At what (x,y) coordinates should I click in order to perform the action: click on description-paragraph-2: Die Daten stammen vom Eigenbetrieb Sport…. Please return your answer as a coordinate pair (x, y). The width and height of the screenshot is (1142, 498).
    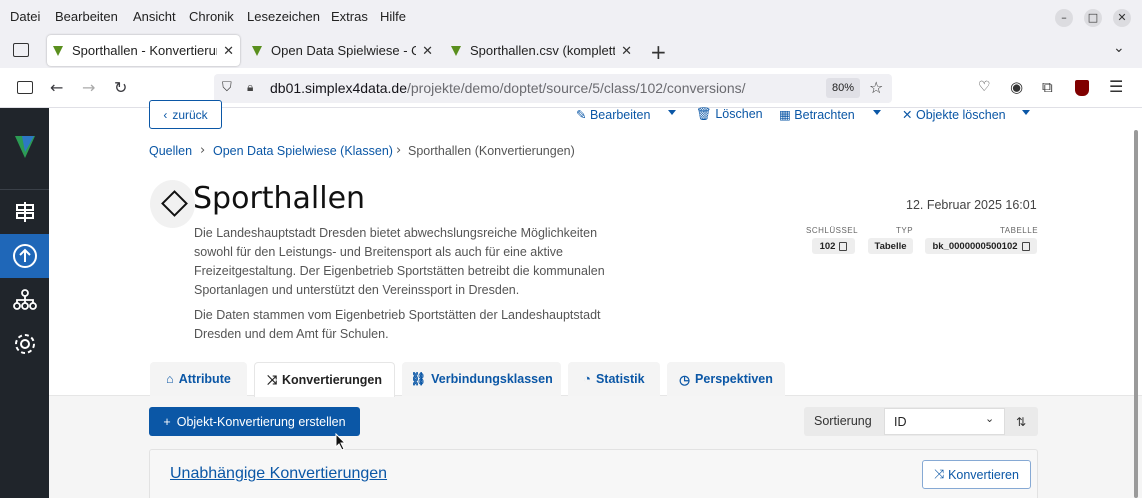
    Looking at the image, I should click on (397, 324).